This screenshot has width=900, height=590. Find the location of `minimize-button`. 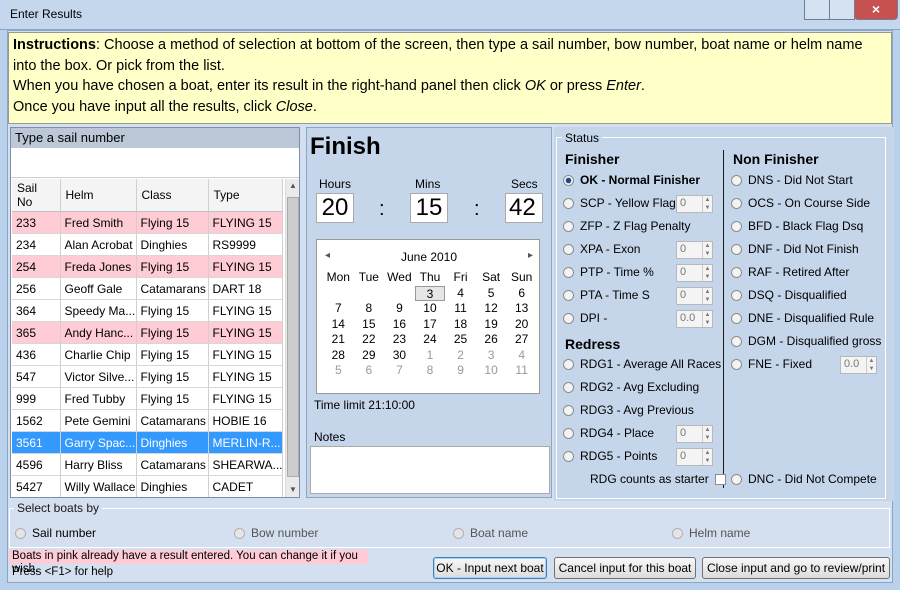

minimize-button is located at coordinates (817, 10).